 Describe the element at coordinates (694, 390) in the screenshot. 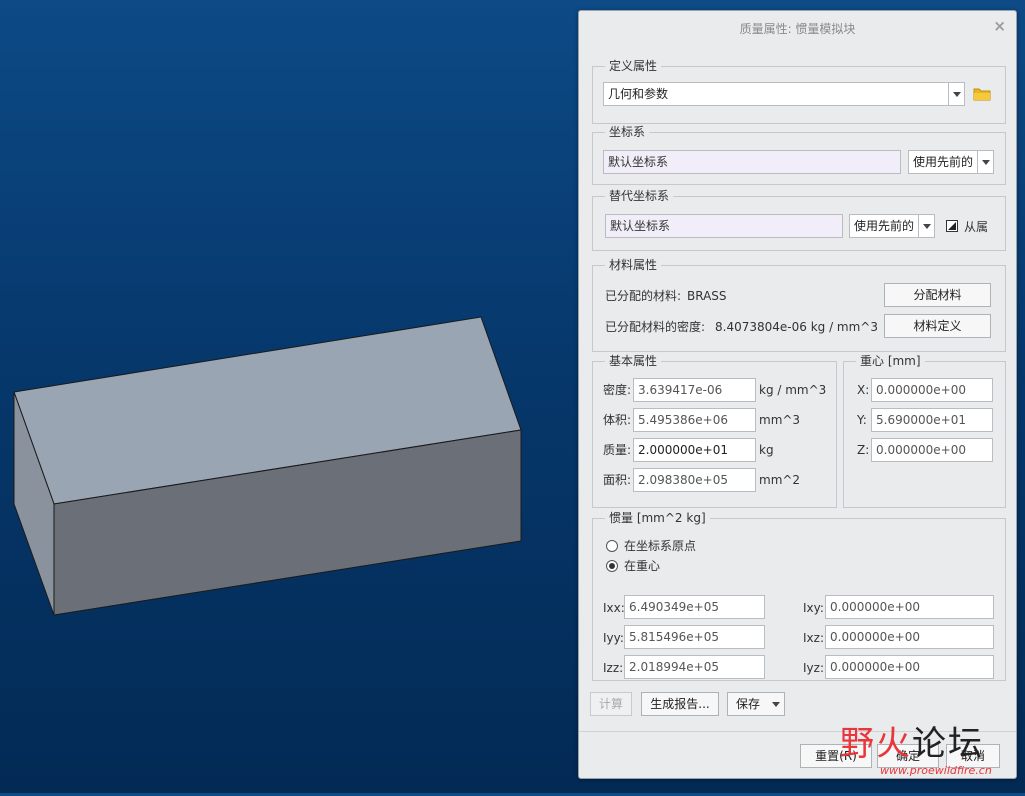

I see `density-field: 3.639417e-06` at that location.